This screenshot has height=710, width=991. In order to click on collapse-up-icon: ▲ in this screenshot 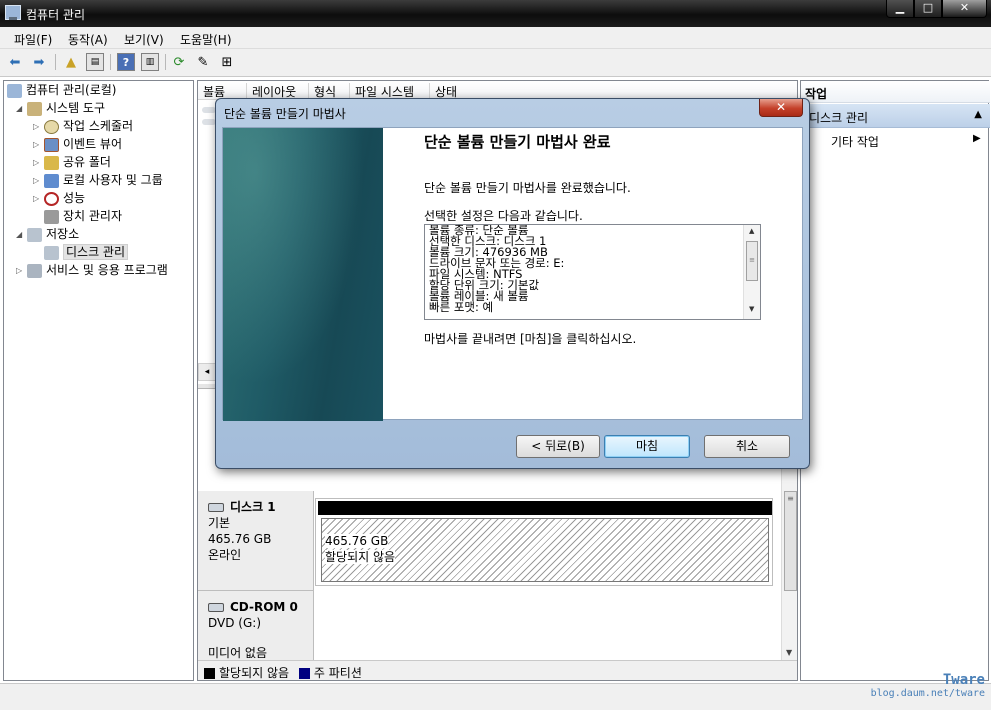, I will do `click(978, 114)`.